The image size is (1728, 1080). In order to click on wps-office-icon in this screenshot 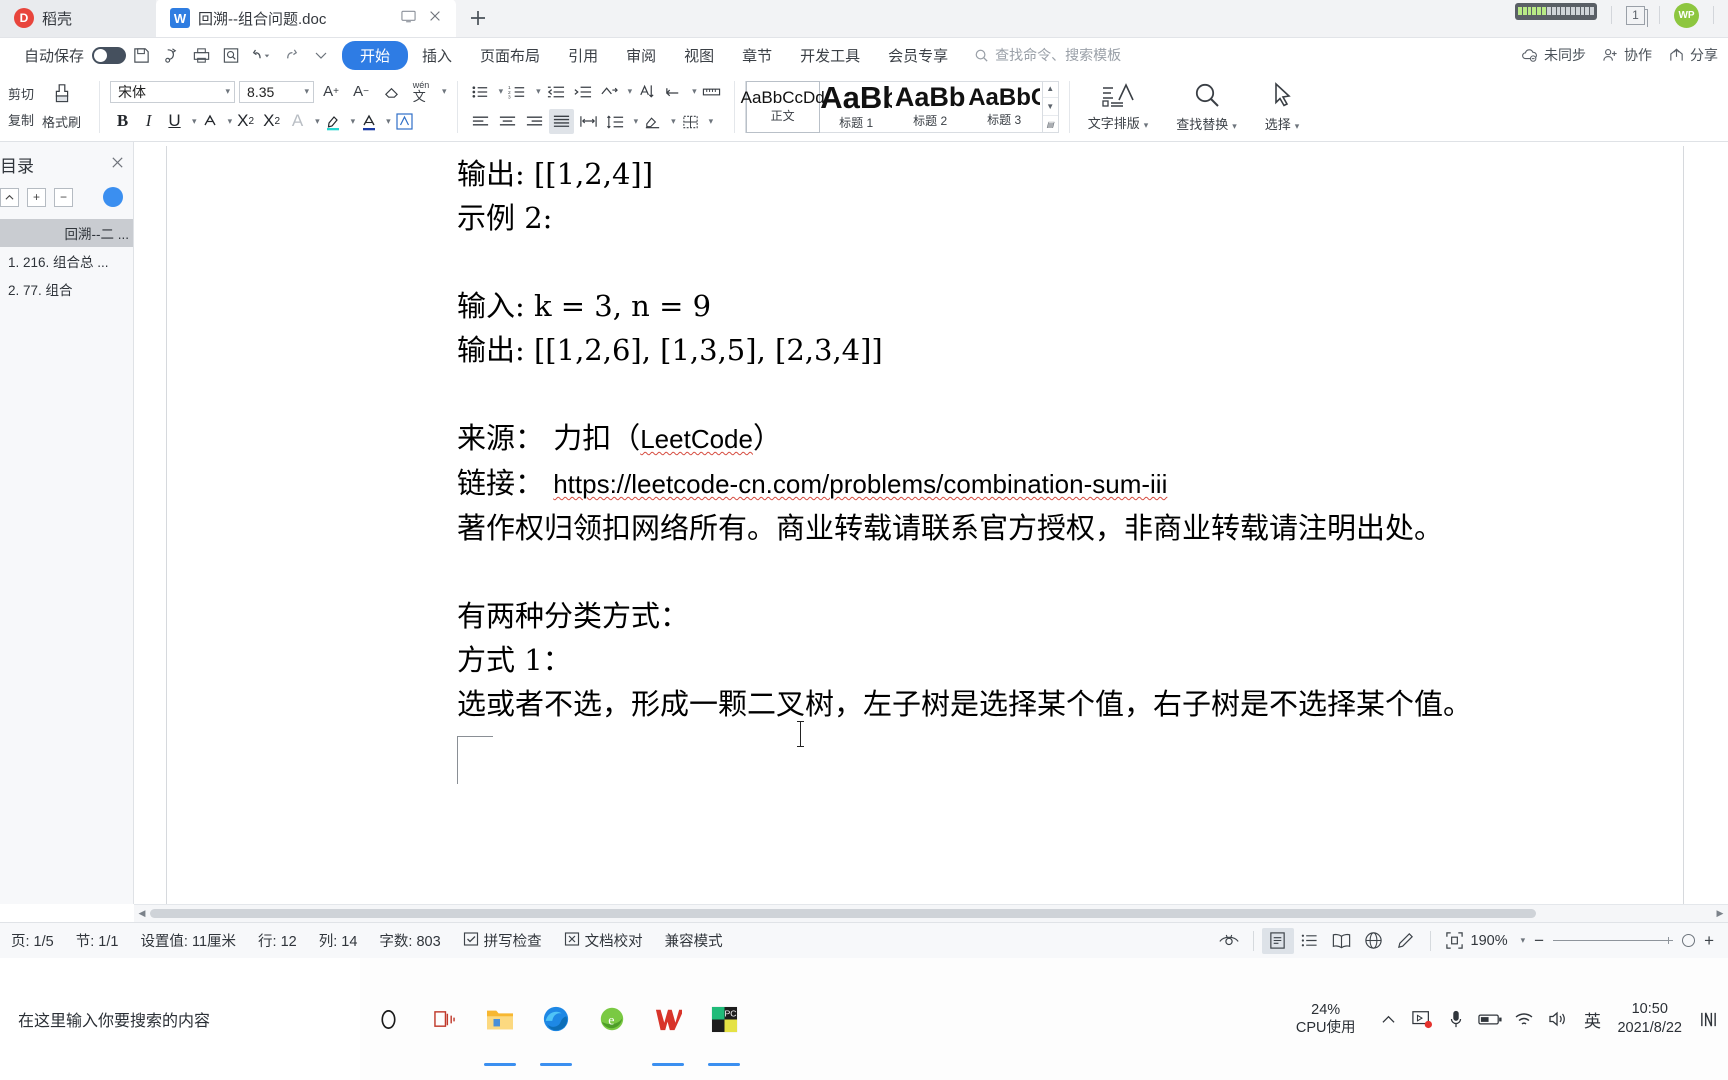, I will do `click(668, 1019)`.